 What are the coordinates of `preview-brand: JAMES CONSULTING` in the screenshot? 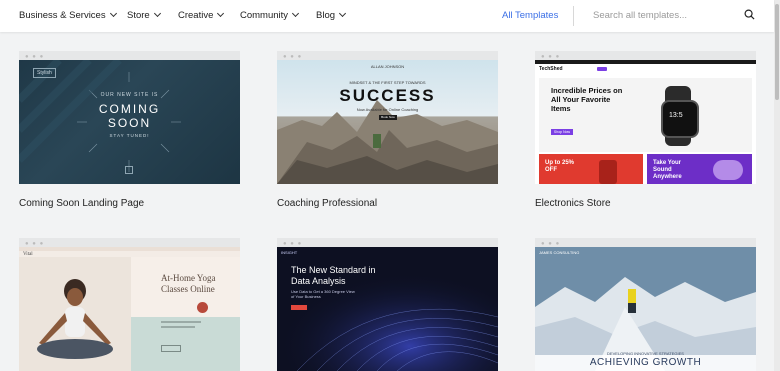 It's located at (559, 252).